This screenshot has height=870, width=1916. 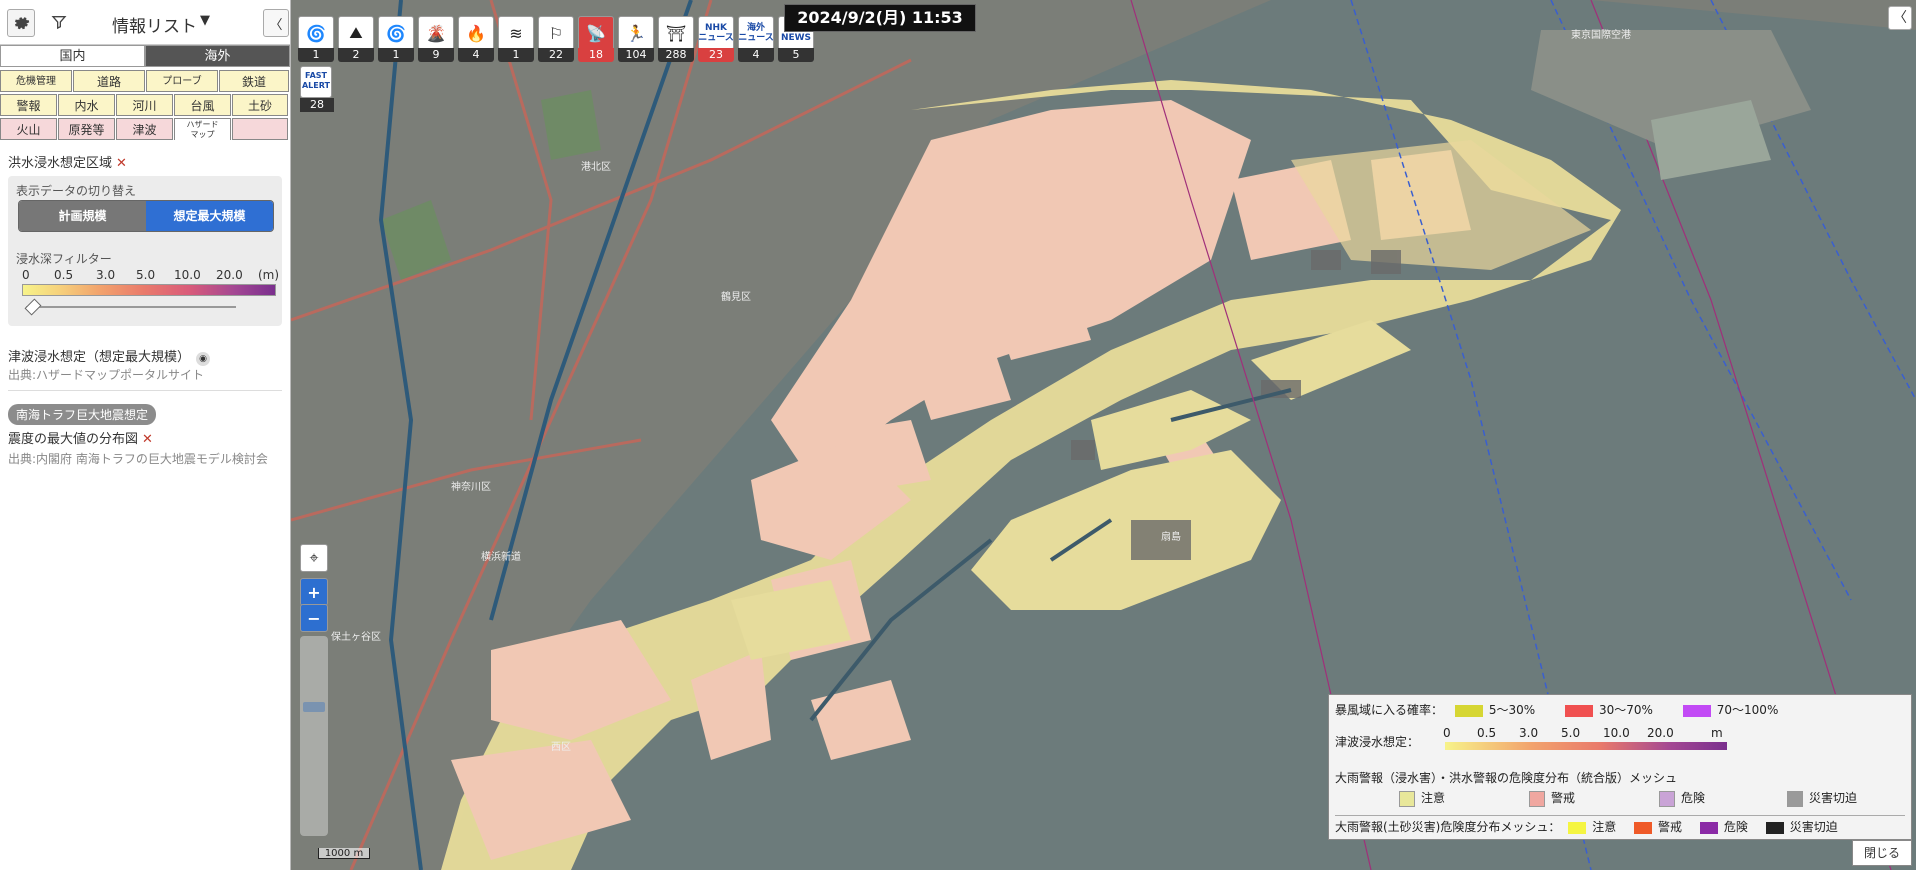 I want to click on depth-slider-track, so click(x=131, y=307).